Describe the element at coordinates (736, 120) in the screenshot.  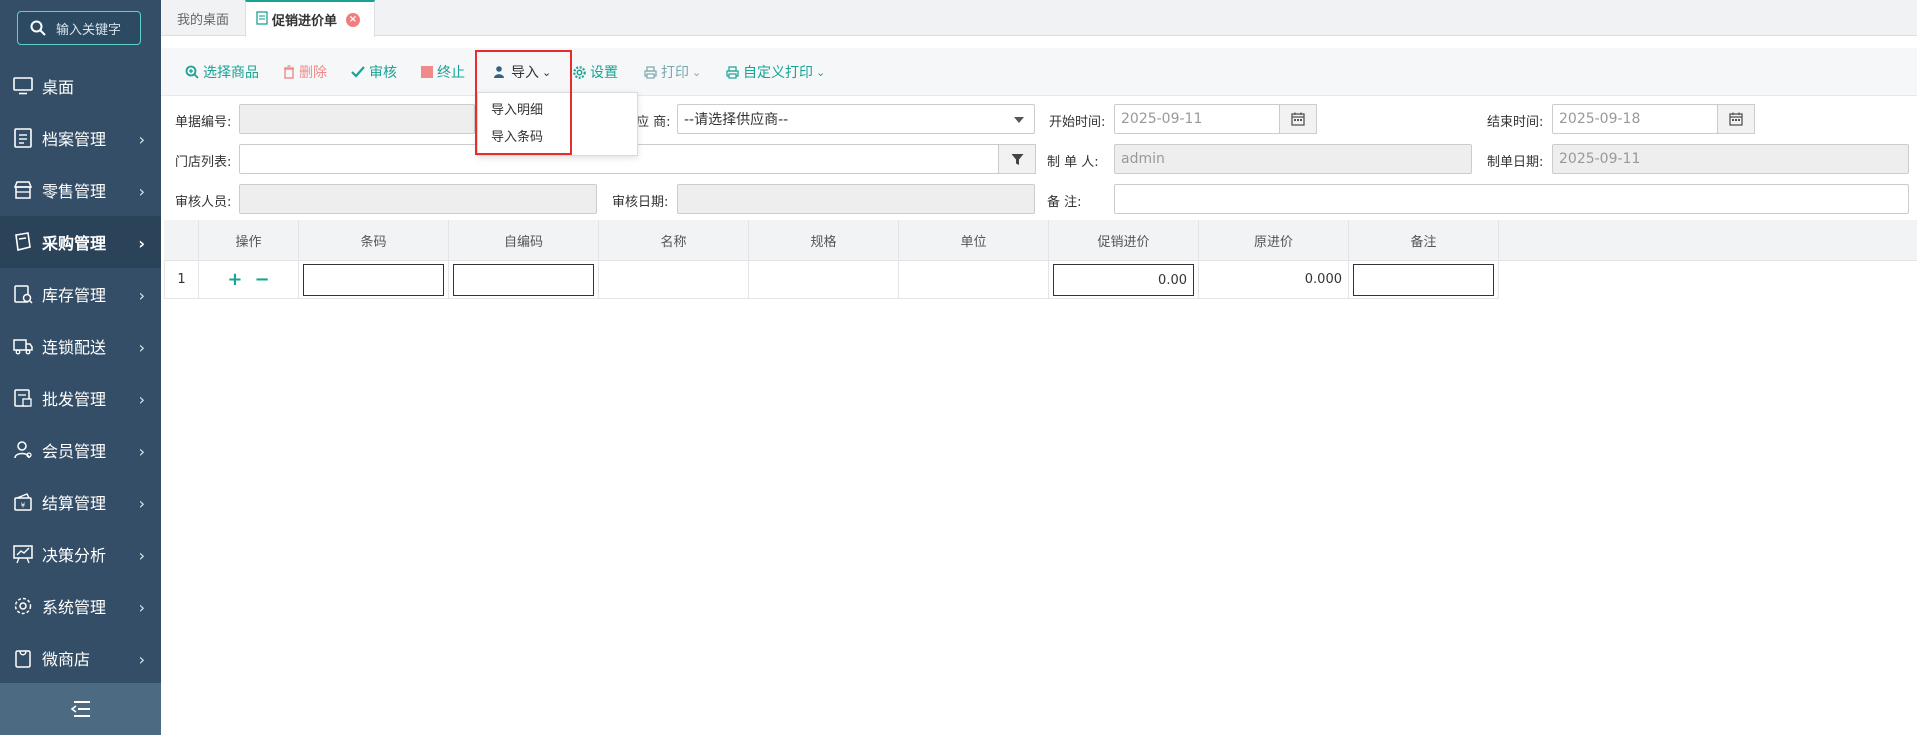
I see `supplier-select-value: --请选择供应商--` at that location.